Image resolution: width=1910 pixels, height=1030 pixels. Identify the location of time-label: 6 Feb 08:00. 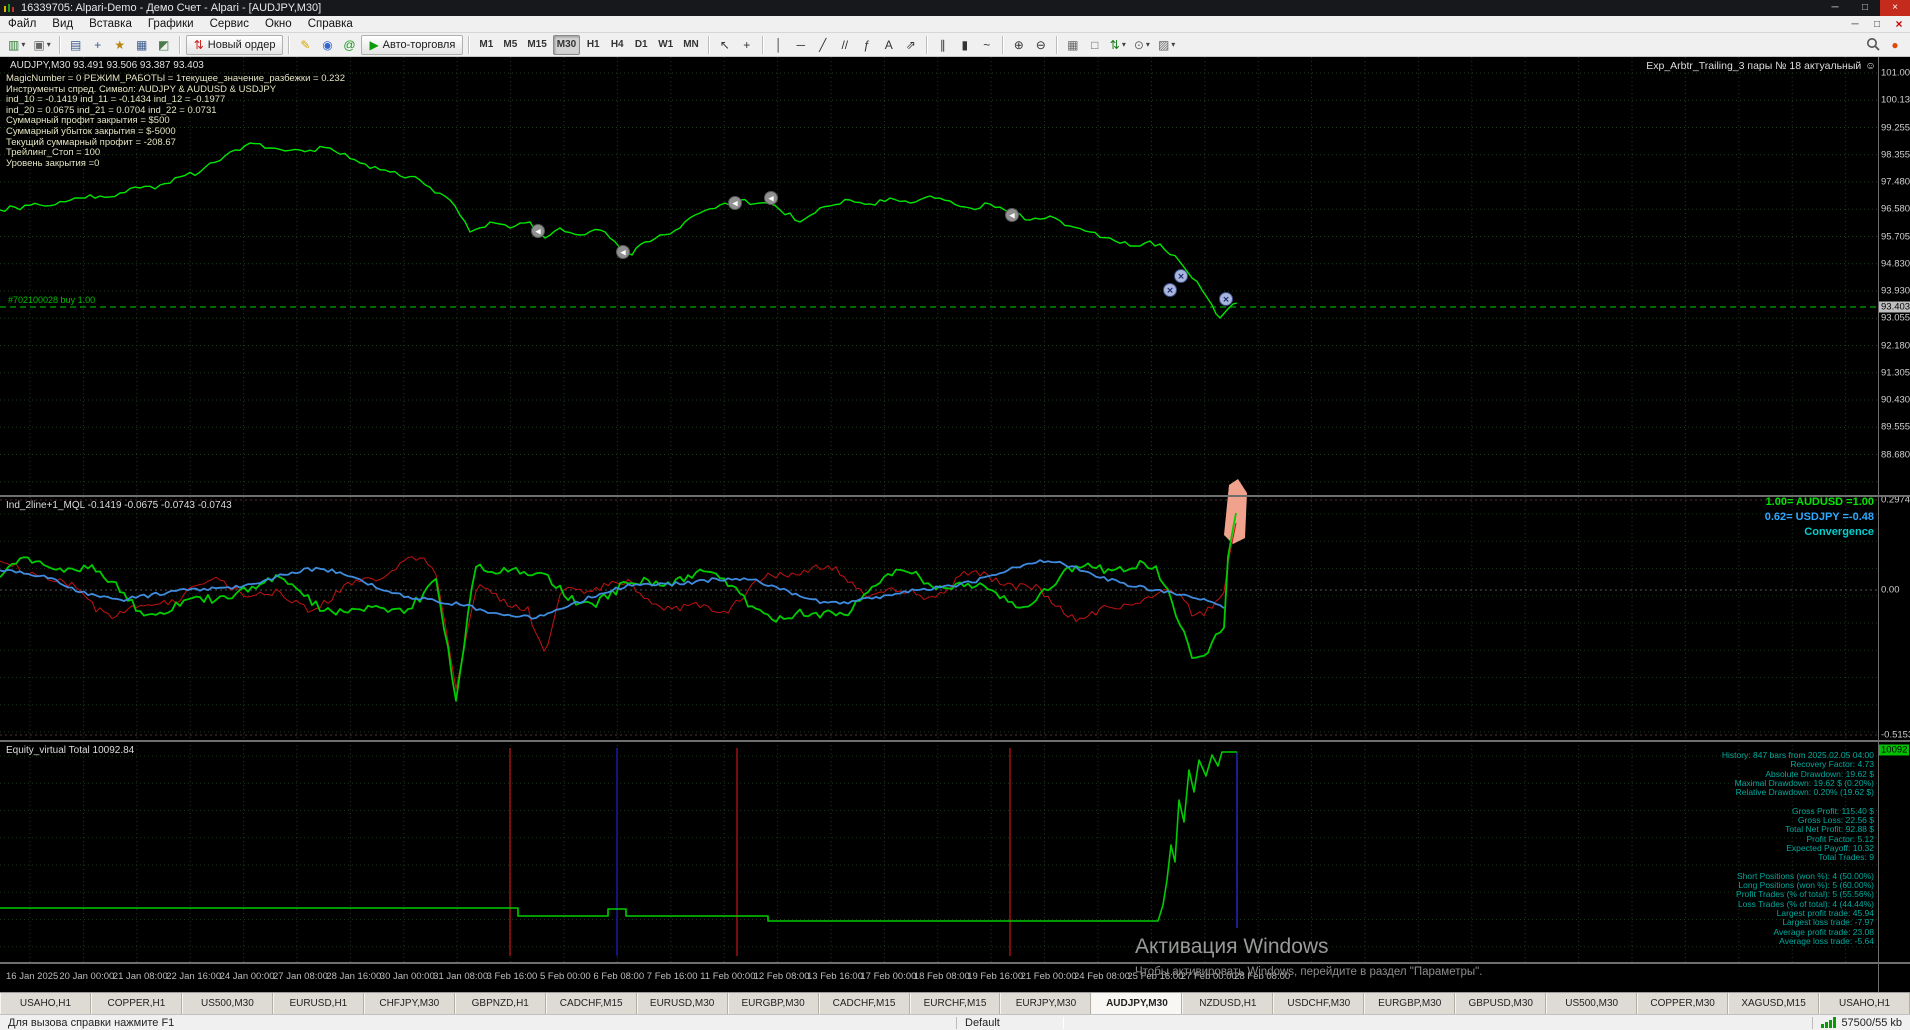
(619, 976).